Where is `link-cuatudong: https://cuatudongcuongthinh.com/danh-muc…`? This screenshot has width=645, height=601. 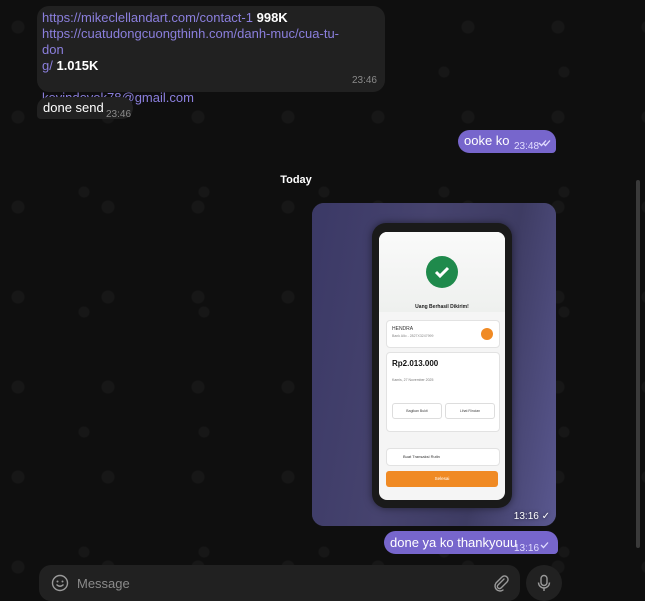
link-cuatudong: https://cuatudongcuongthinh.com/danh-muc… is located at coordinates (190, 41).